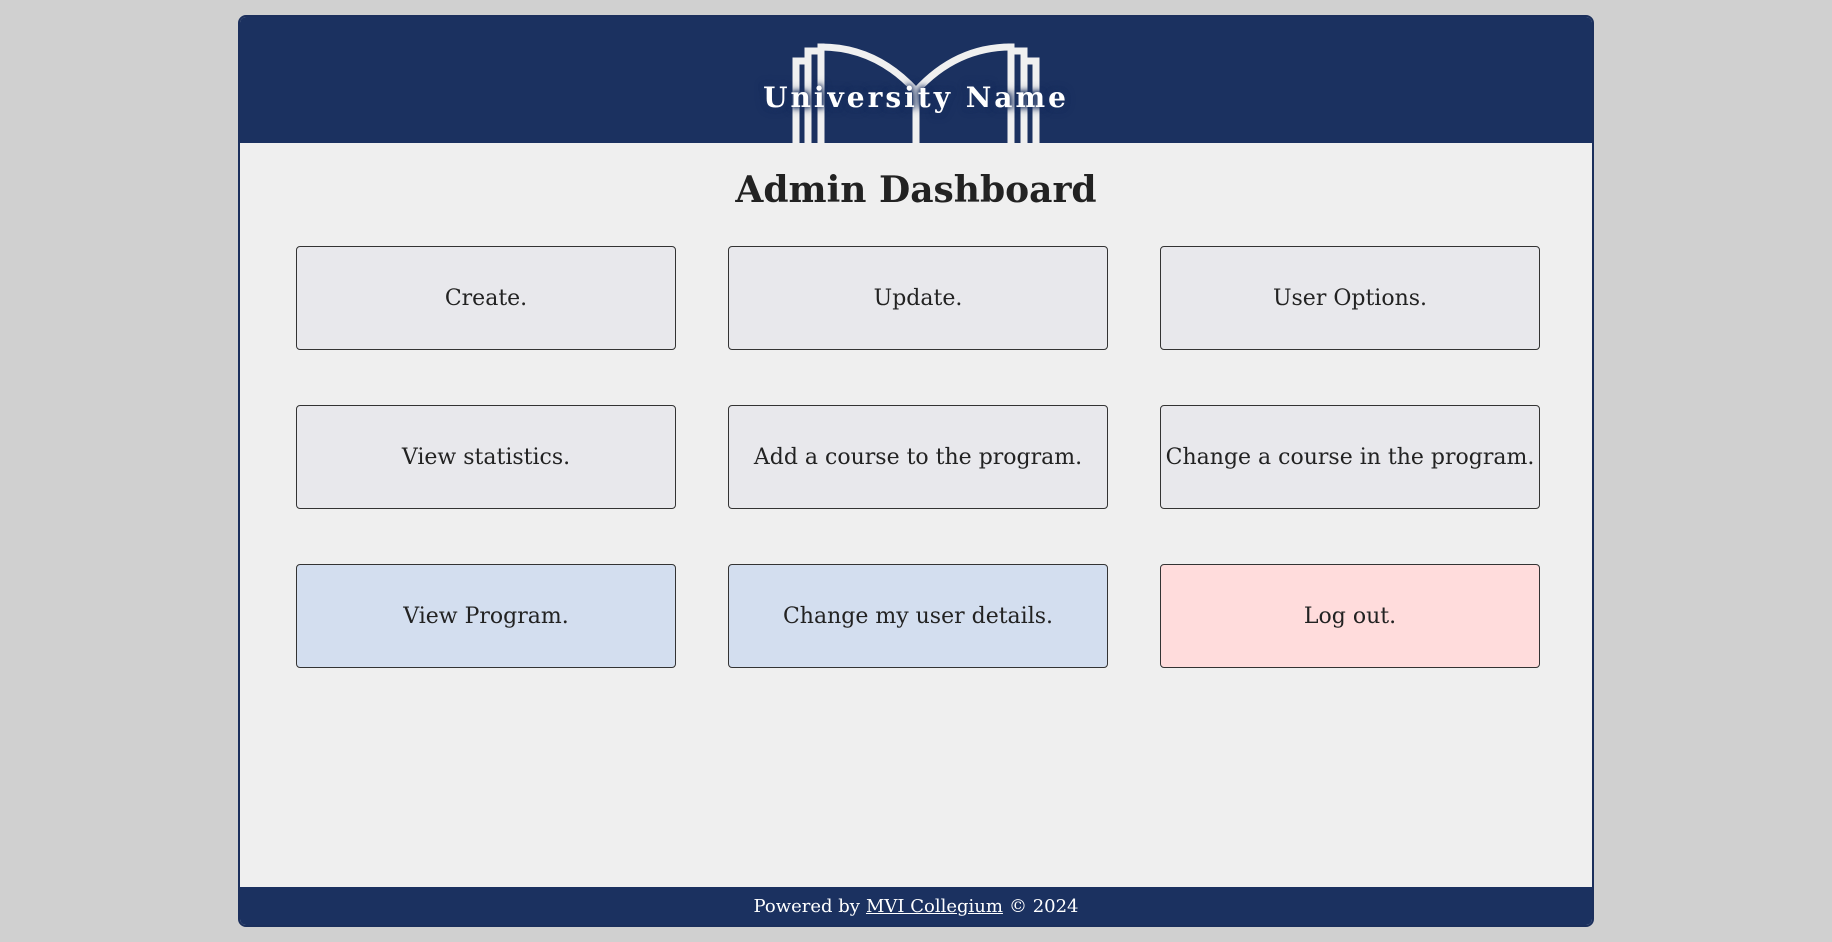  Describe the element at coordinates (1350, 616) in the screenshot. I see `logout-button: Log out.` at that location.